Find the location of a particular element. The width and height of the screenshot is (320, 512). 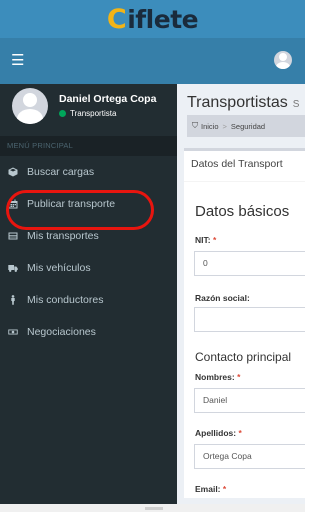

section-contacto-principal: Contacto principal is located at coordinates (243, 357).